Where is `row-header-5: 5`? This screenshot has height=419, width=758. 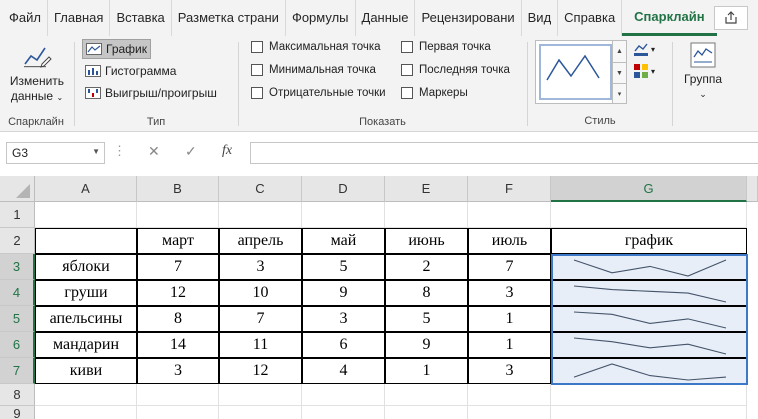 row-header-5: 5 is located at coordinates (17, 319).